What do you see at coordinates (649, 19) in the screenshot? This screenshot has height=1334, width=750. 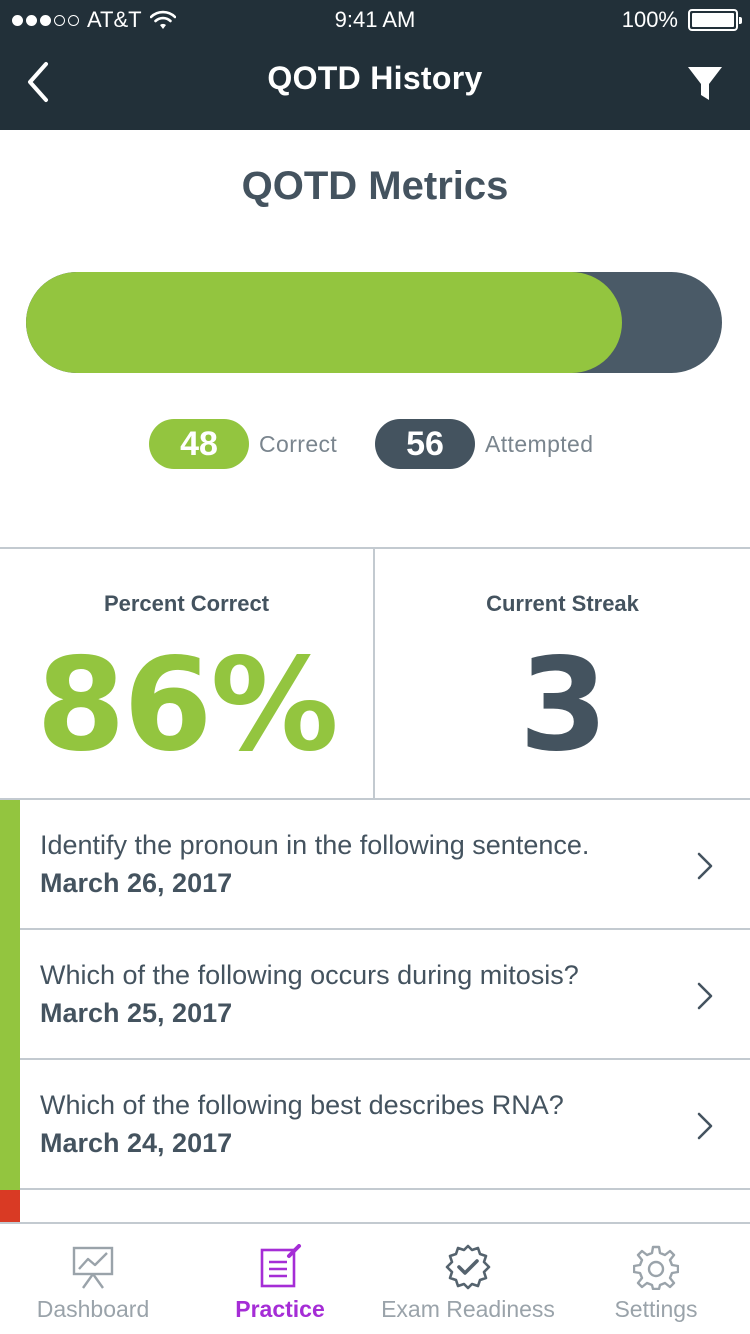 I see `battery-percent: 100%` at bounding box center [649, 19].